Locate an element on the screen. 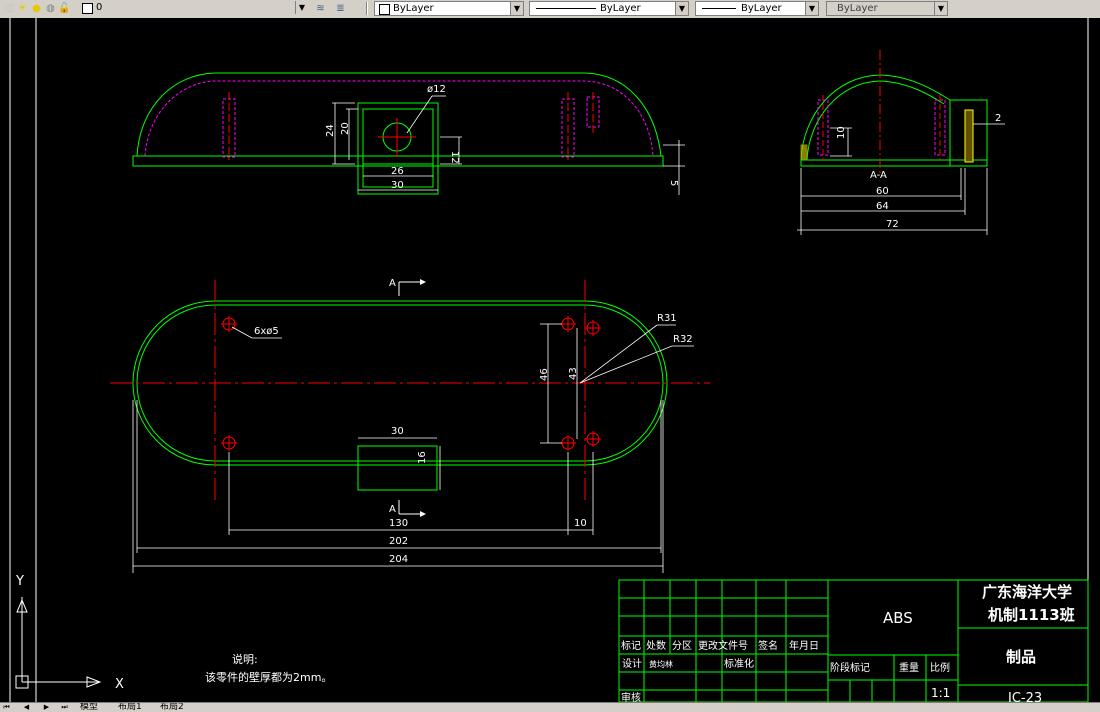 The width and height of the screenshot is (1100, 712). weight-label: 重量 is located at coordinates (909, 667).